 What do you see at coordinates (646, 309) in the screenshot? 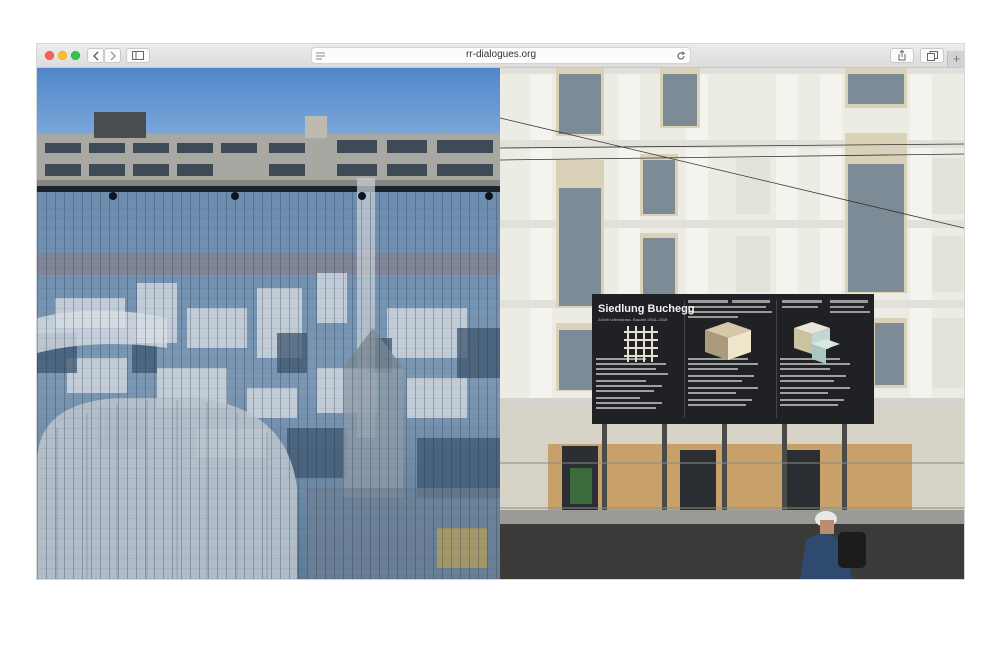
I see `sign-title: Siedlung Buchegg` at bounding box center [646, 309].